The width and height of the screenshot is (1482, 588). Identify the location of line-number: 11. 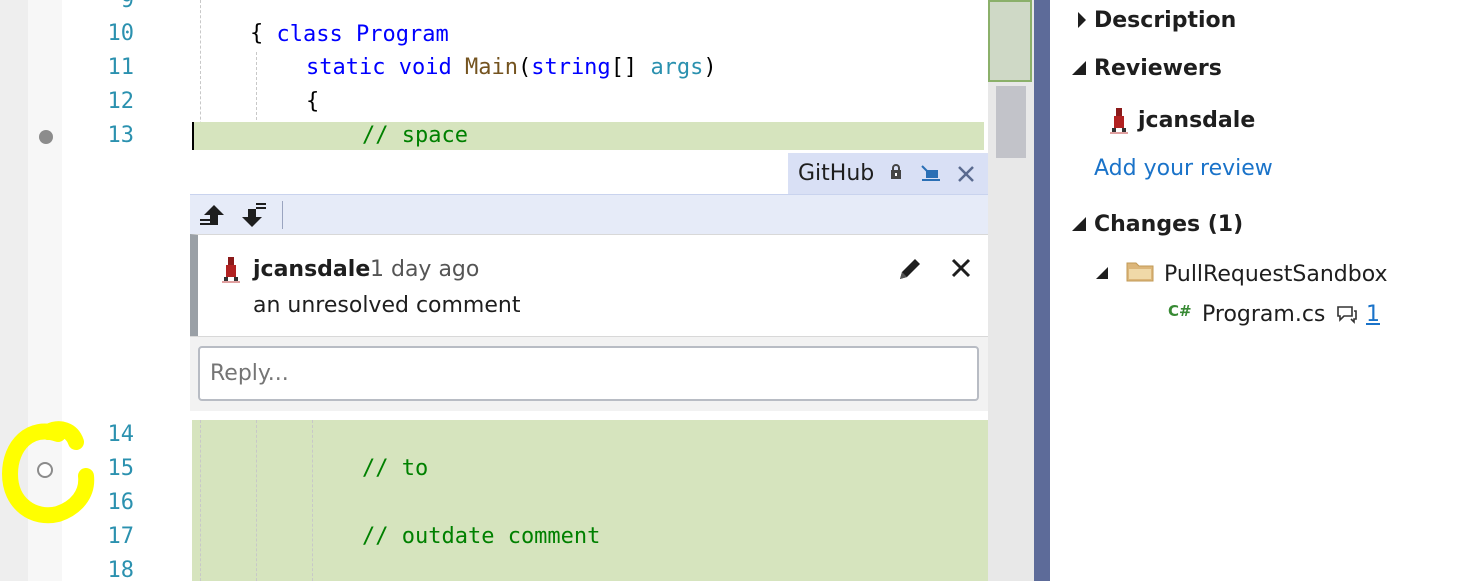
(121, 67).